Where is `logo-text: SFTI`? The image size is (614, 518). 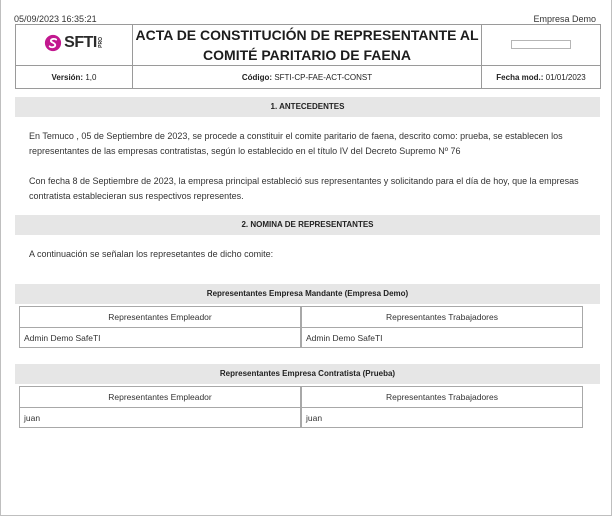
logo-text: SFTI is located at coordinates (80, 42).